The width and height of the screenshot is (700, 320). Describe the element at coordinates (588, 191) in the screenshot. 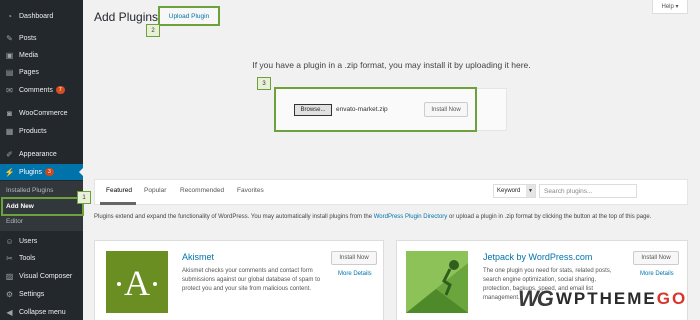

I see `search-plugins-input` at that location.